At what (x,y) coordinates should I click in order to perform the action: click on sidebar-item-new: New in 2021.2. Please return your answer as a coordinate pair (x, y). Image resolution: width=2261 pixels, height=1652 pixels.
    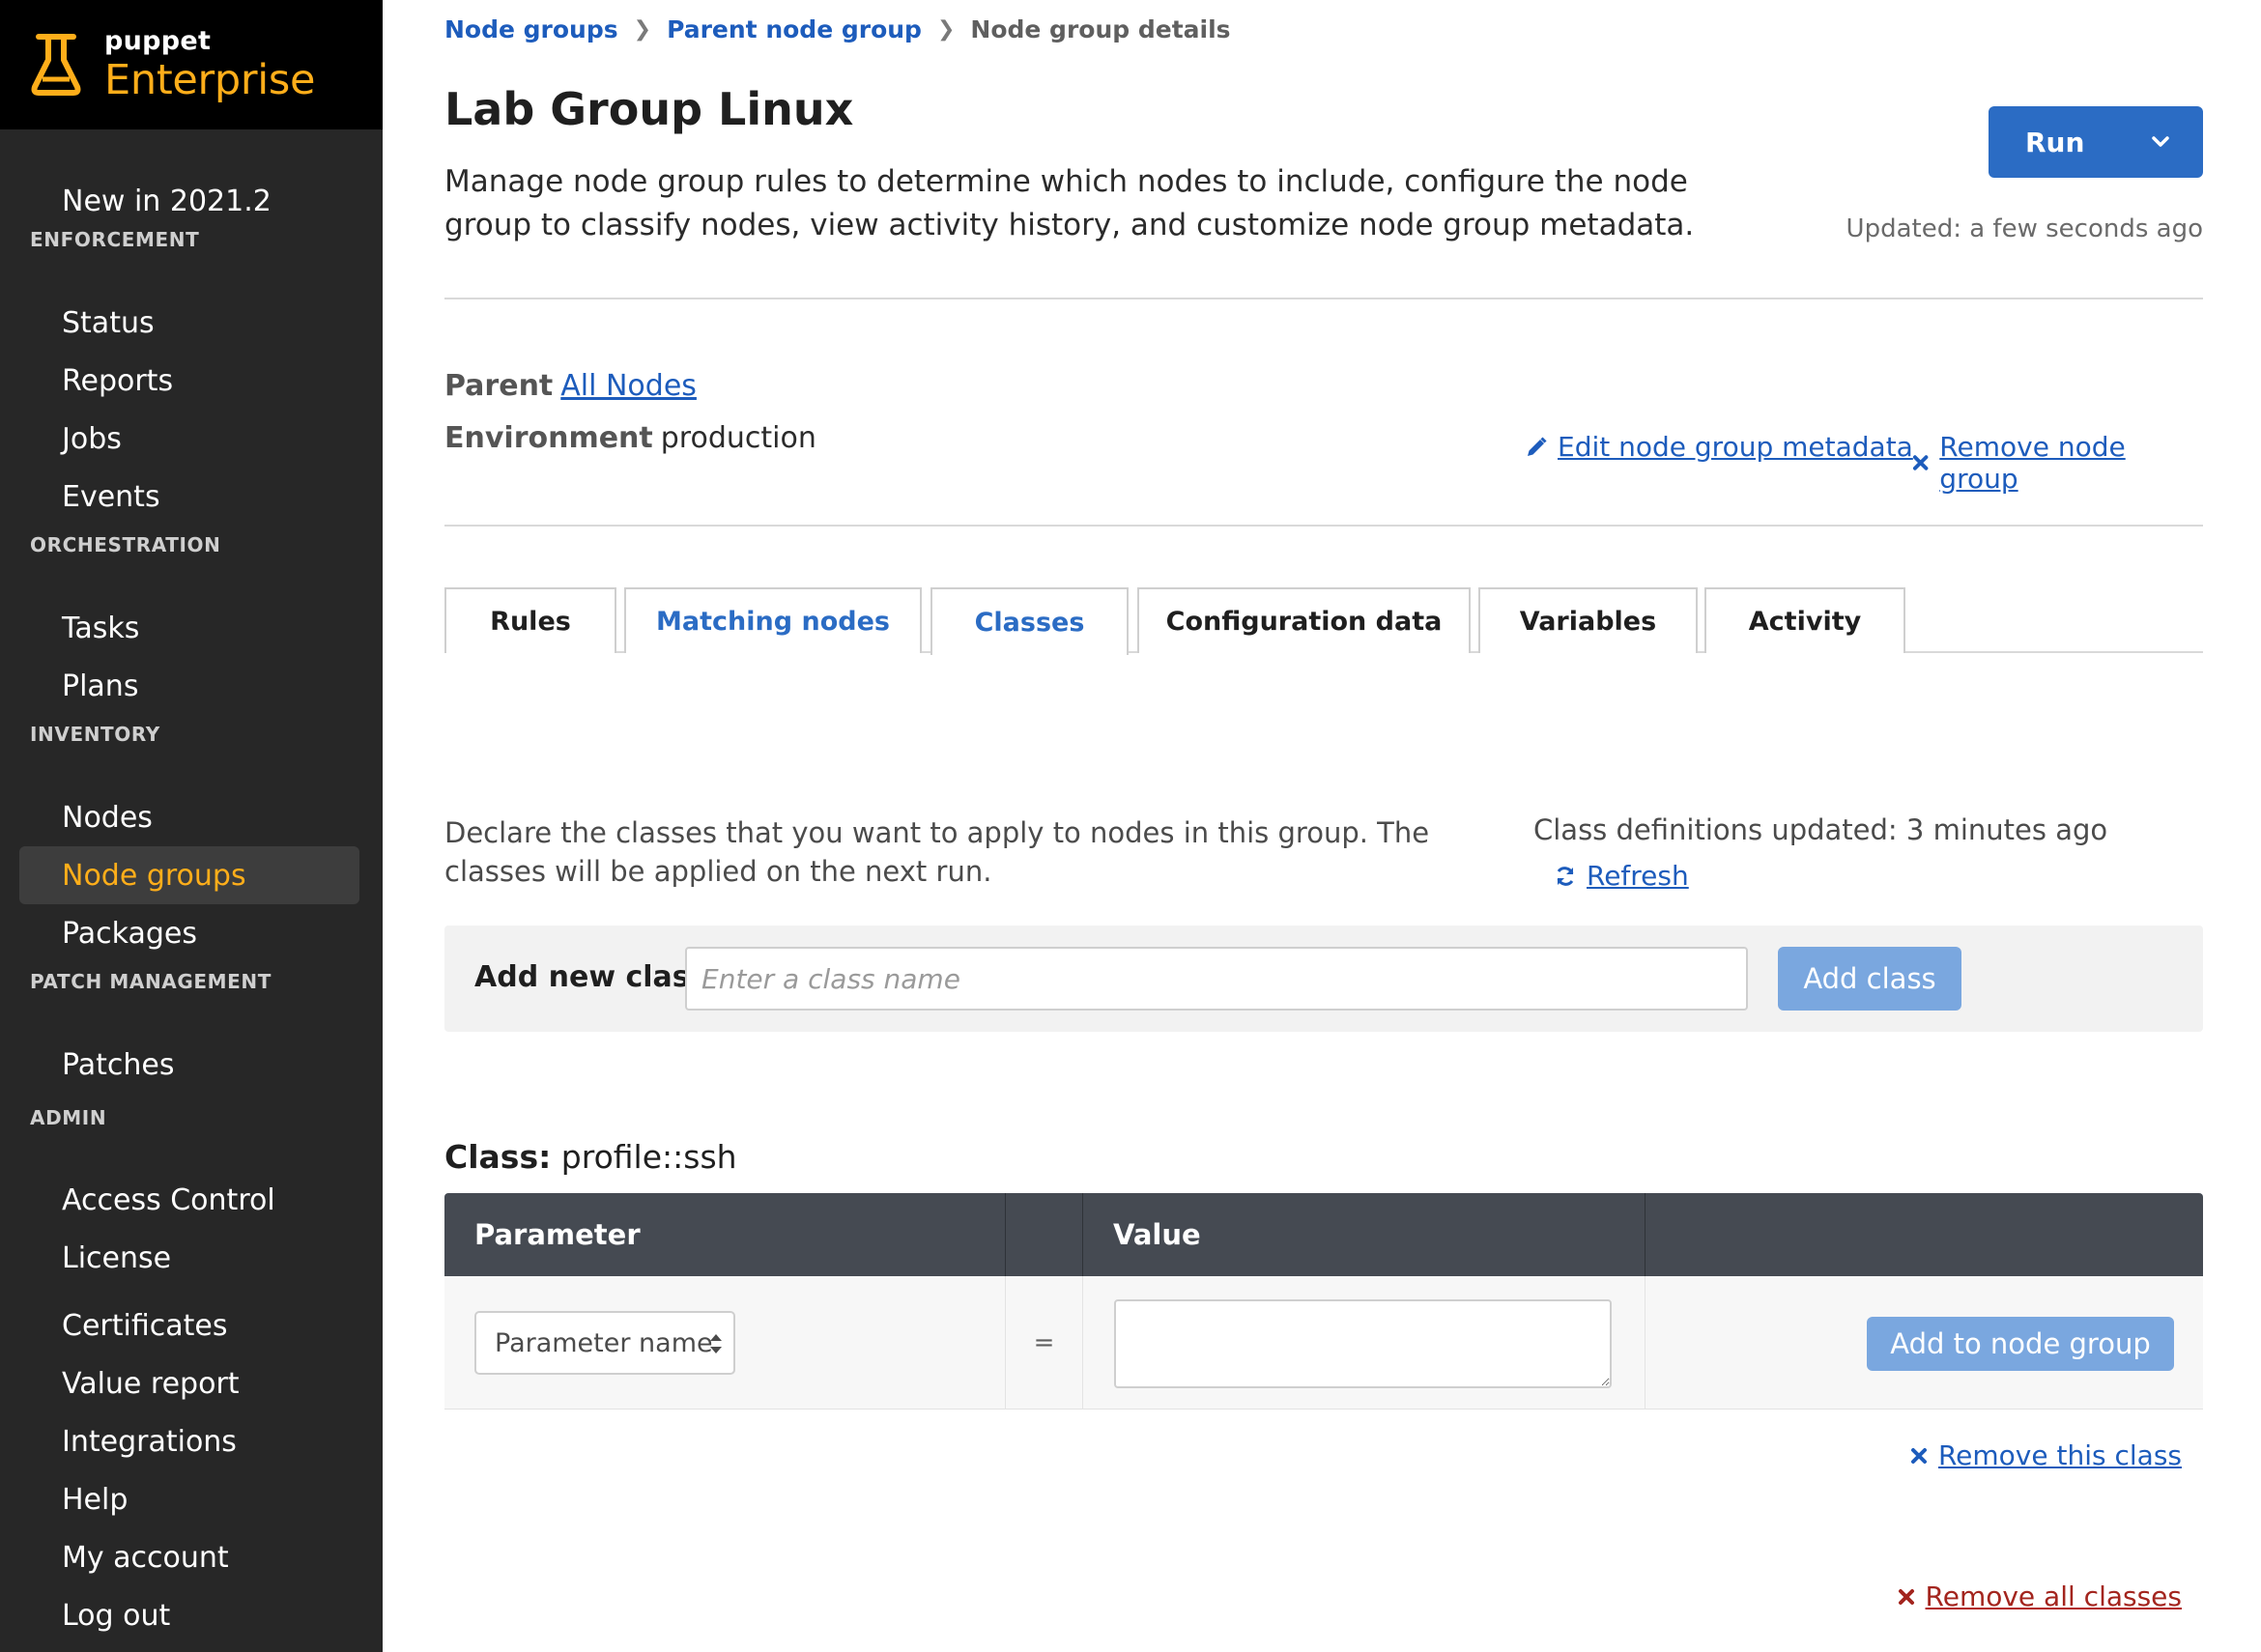
    Looking at the image, I should click on (189, 201).